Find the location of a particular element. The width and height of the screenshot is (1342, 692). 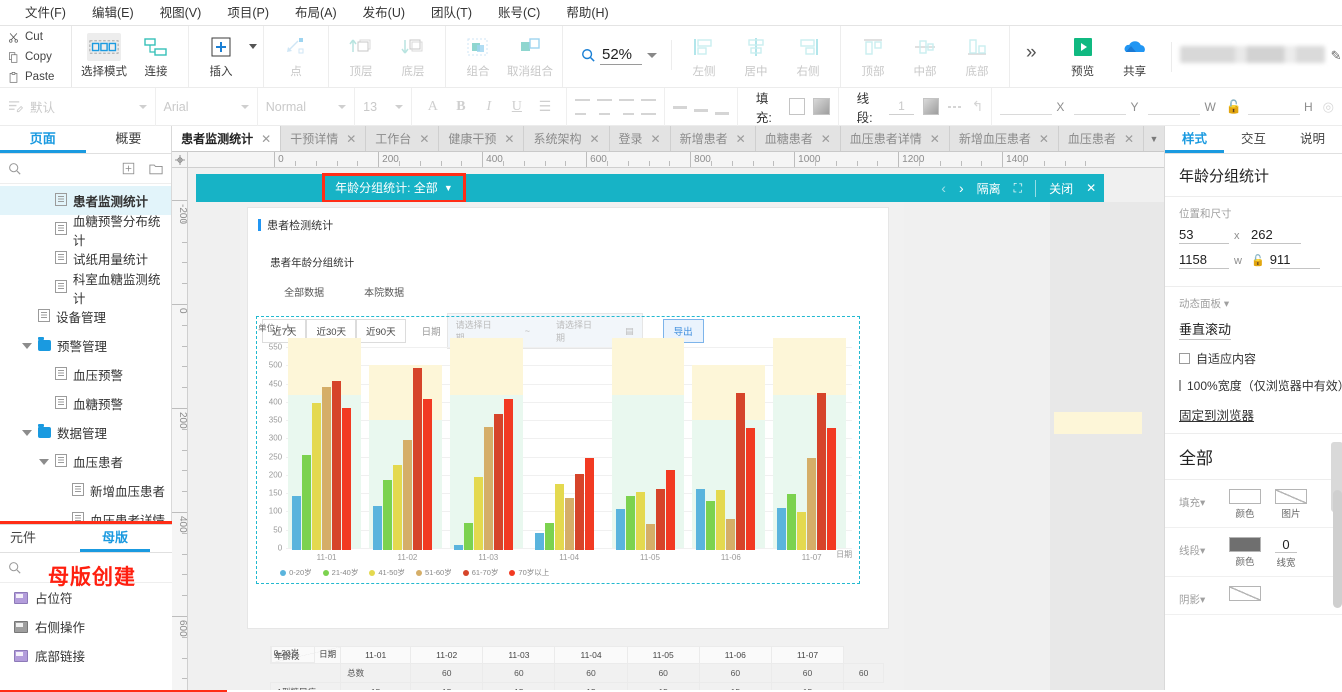

dynamic-panel-caption: 动态面板 ▾ is located at coordinates (1260, 303).